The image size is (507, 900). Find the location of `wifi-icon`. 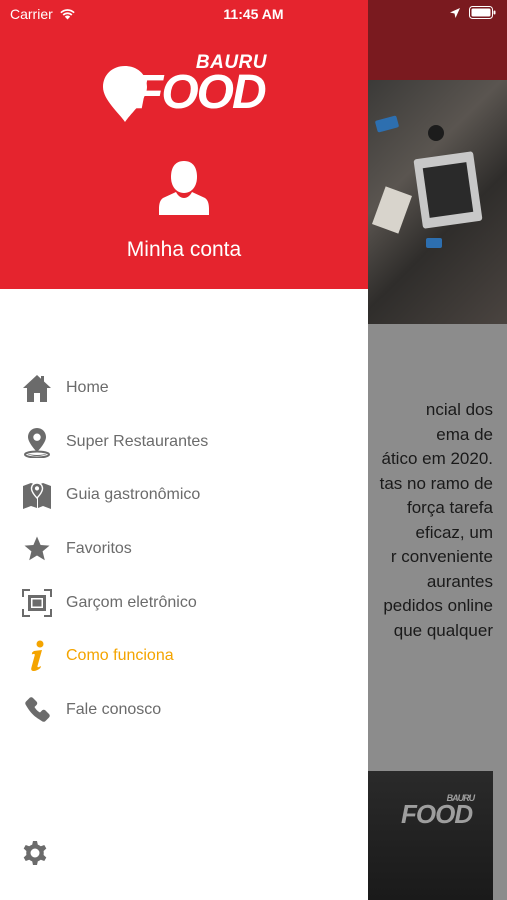

wifi-icon is located at coordinates (67, 14).